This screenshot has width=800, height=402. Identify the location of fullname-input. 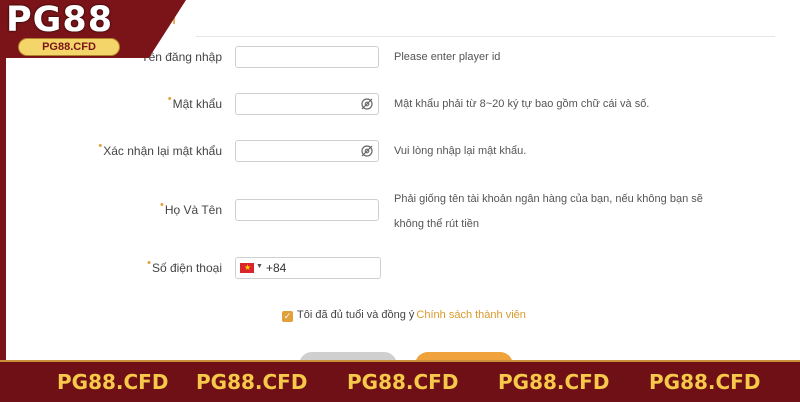
(307, 210).